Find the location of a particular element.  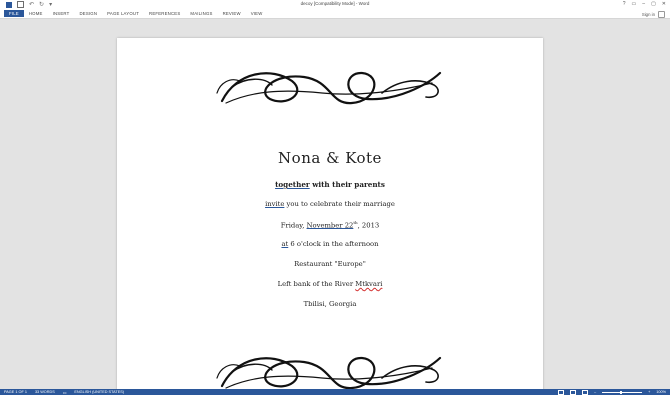

tab-design: DESIGN is located at coordinates (88, 13).